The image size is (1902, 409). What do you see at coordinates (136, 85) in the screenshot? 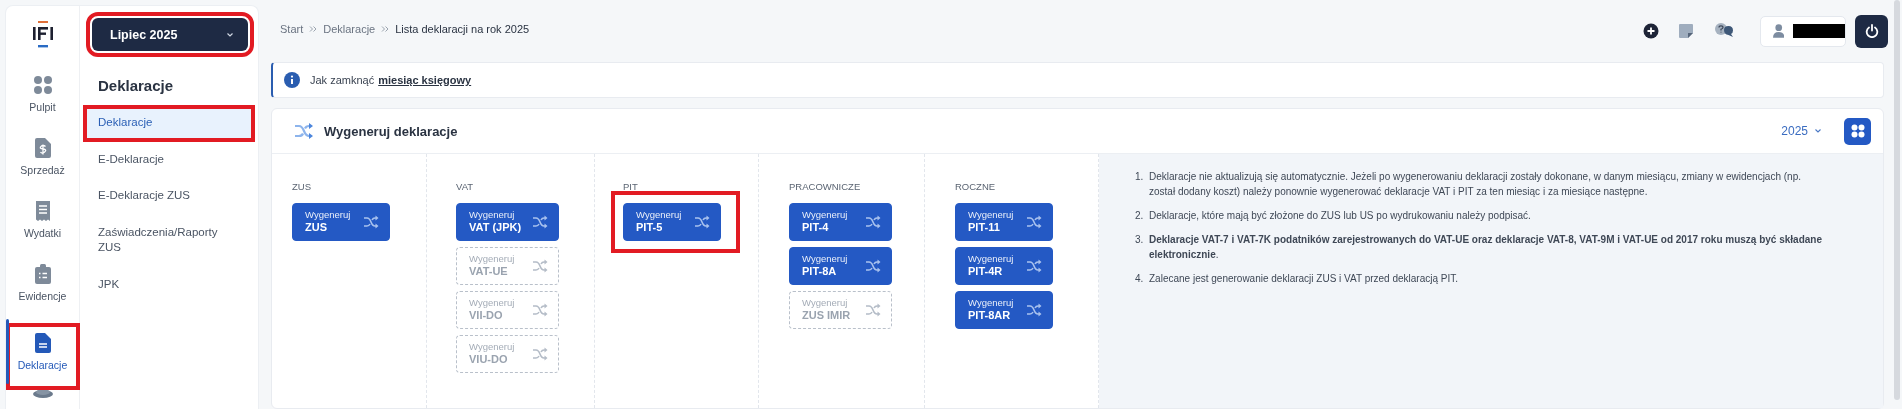
I see `section-title: Deklaracje` at bounding box center [136, 85].